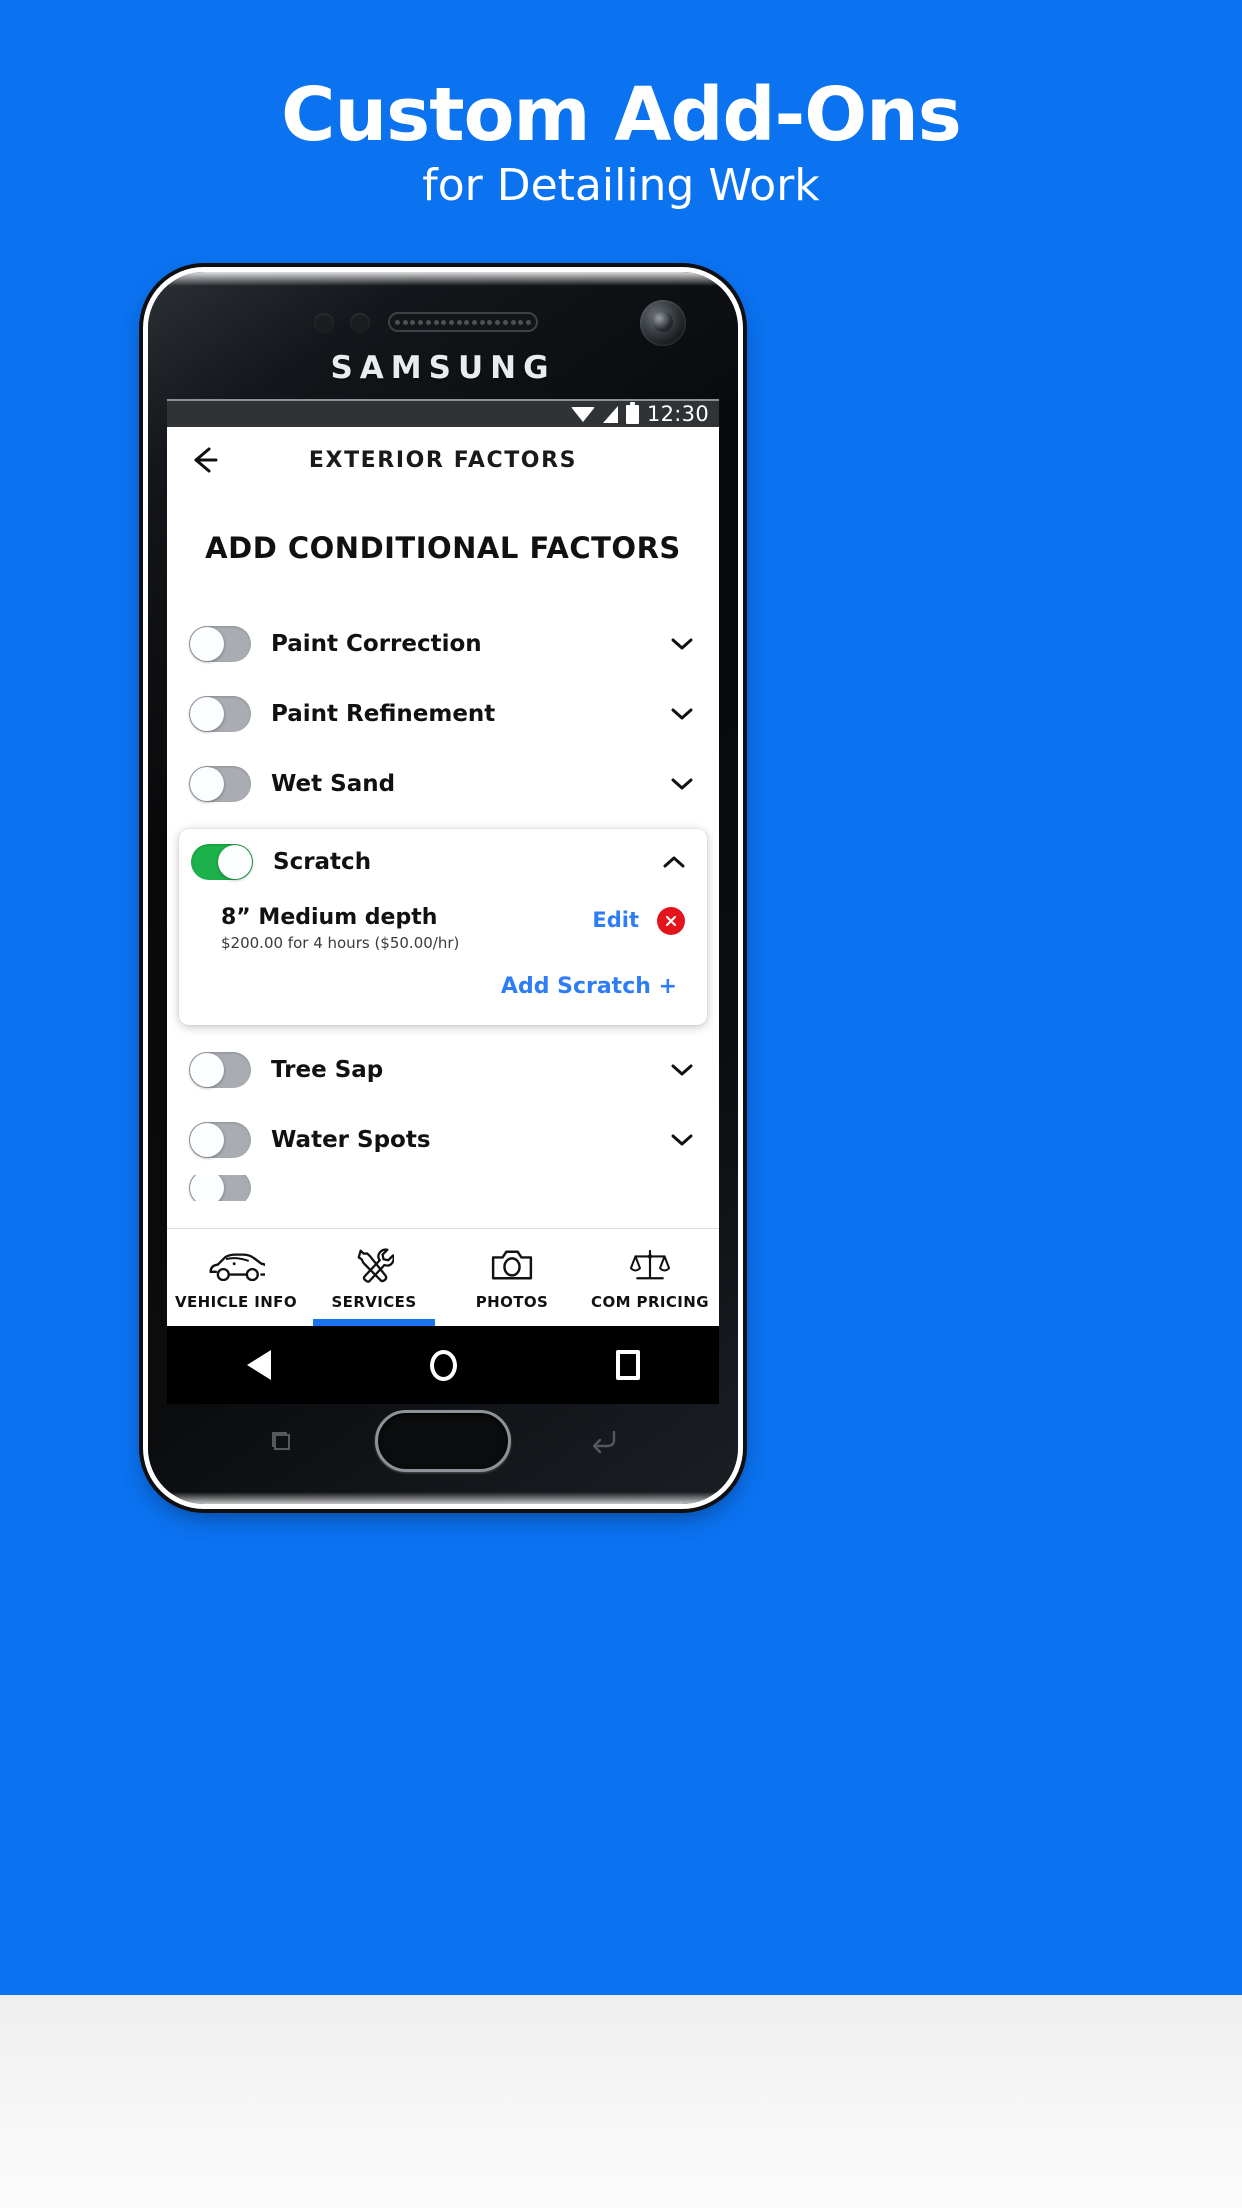  I want to click on tools-icon, so click(374, 1265).